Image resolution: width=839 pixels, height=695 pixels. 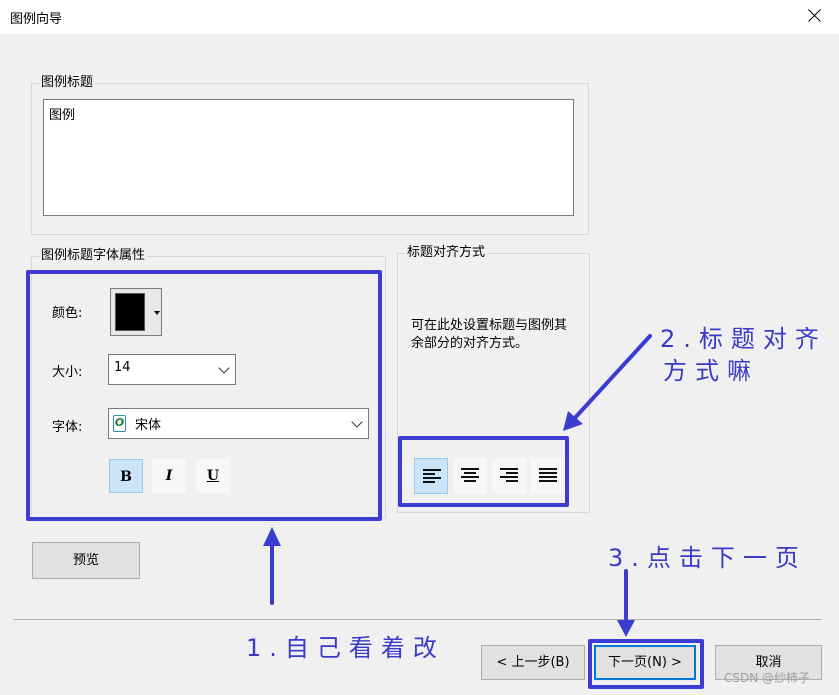 I want to click on arrowhead-down, so click(x=626, y=628).